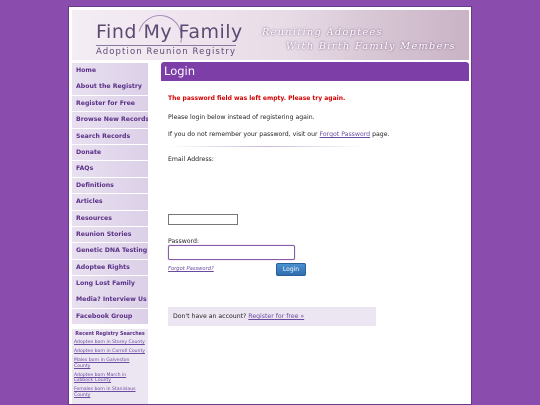 This screenshot has height=405, width=540. What do you see at coordinates (110, 284) in the screenshot?
I see `sidebar-item-long-lost-family: Long Lost Family` at bounding box center [110, 284].